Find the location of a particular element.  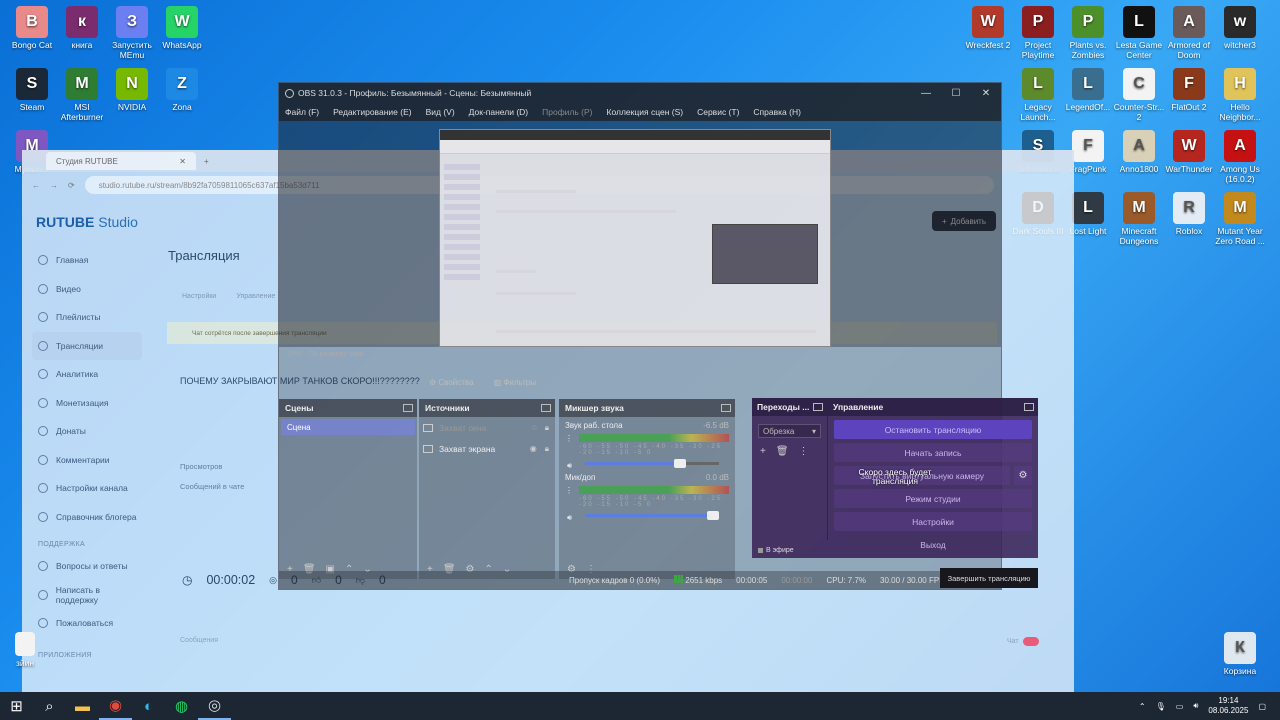

desktop-icon: B Bongo Cat is located at coordinates (32, 28).